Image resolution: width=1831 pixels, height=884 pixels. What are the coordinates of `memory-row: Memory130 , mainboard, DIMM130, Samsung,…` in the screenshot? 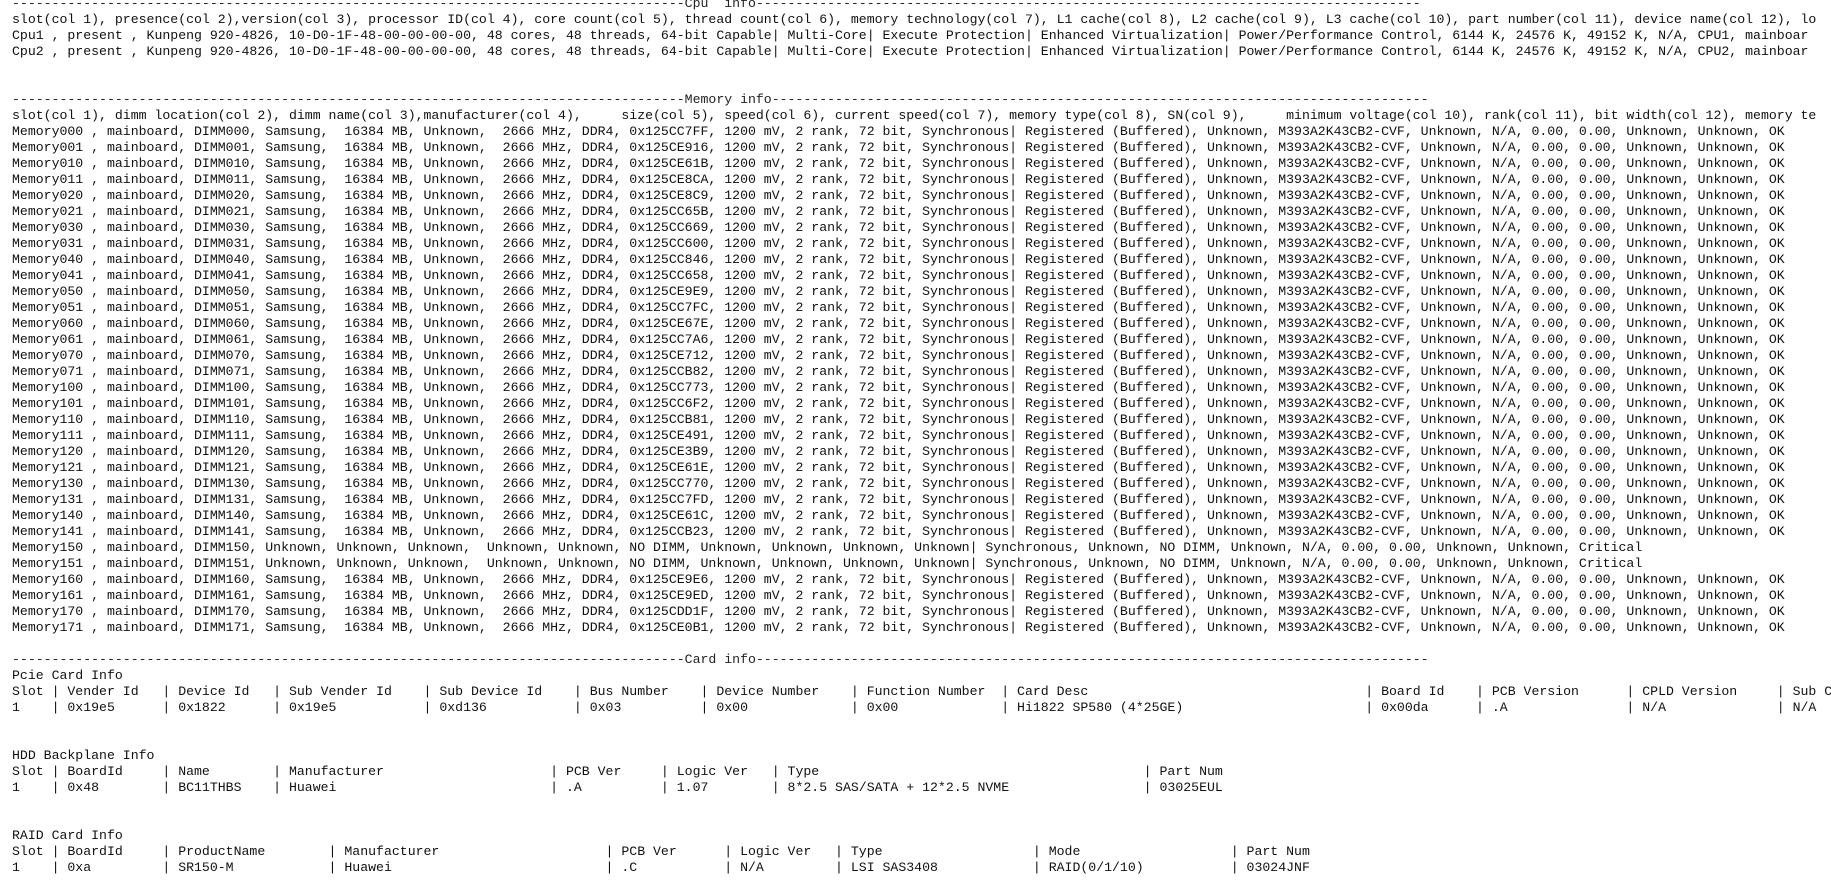 It's located at (898, 483).